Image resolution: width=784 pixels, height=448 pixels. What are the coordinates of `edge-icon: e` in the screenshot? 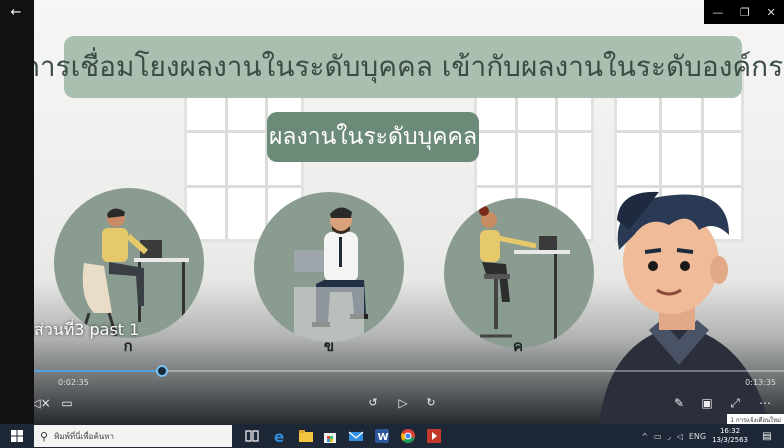 It's located at (280, 436).